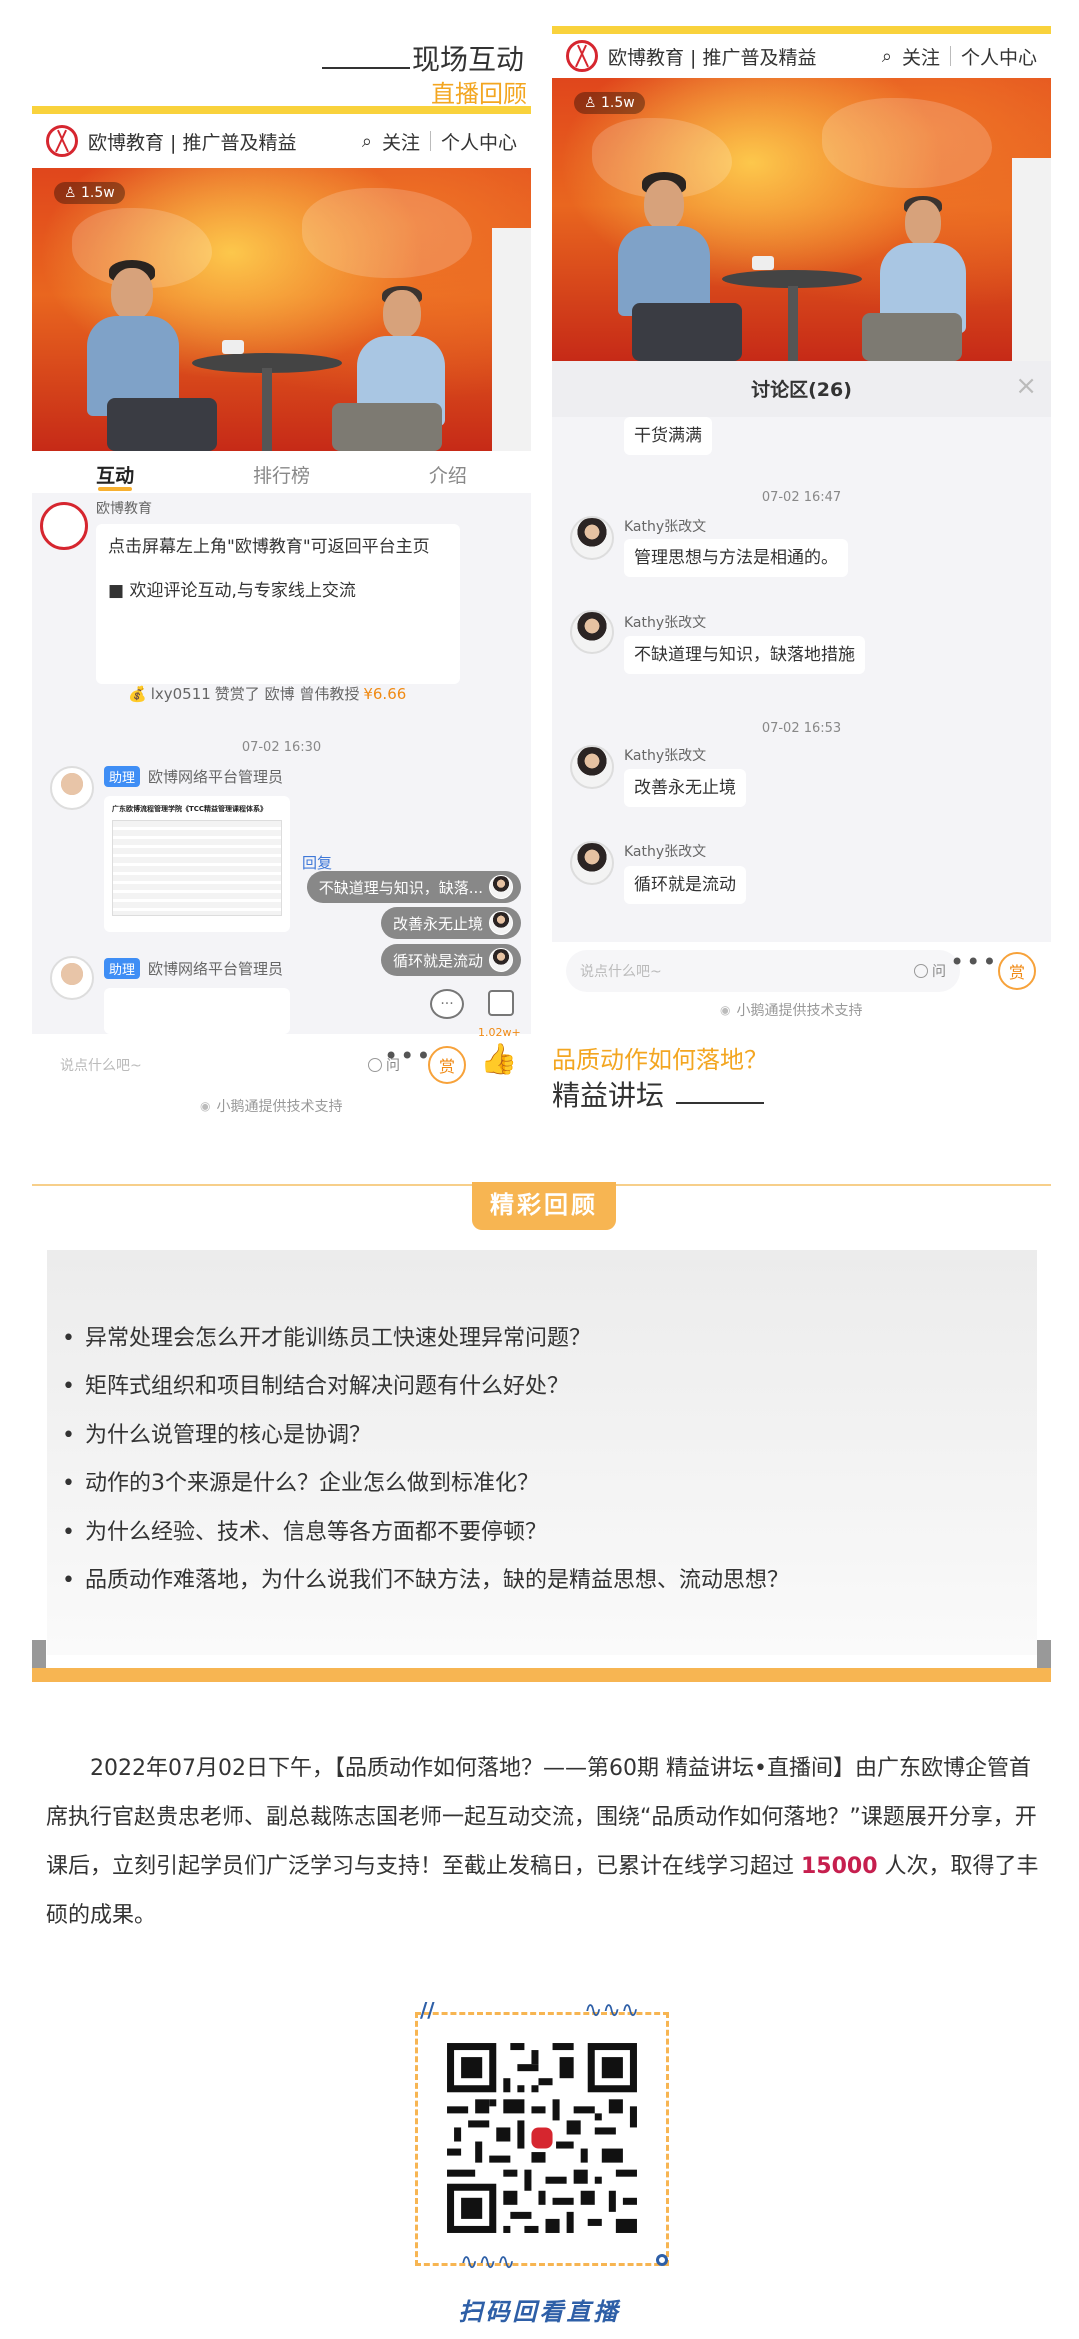 The width and height of the screenshot is (1079, 2339). I want to click on notice-line-1: 点击屏幕左上角"欧博教育"可返回平台主页, so click(269, 547).